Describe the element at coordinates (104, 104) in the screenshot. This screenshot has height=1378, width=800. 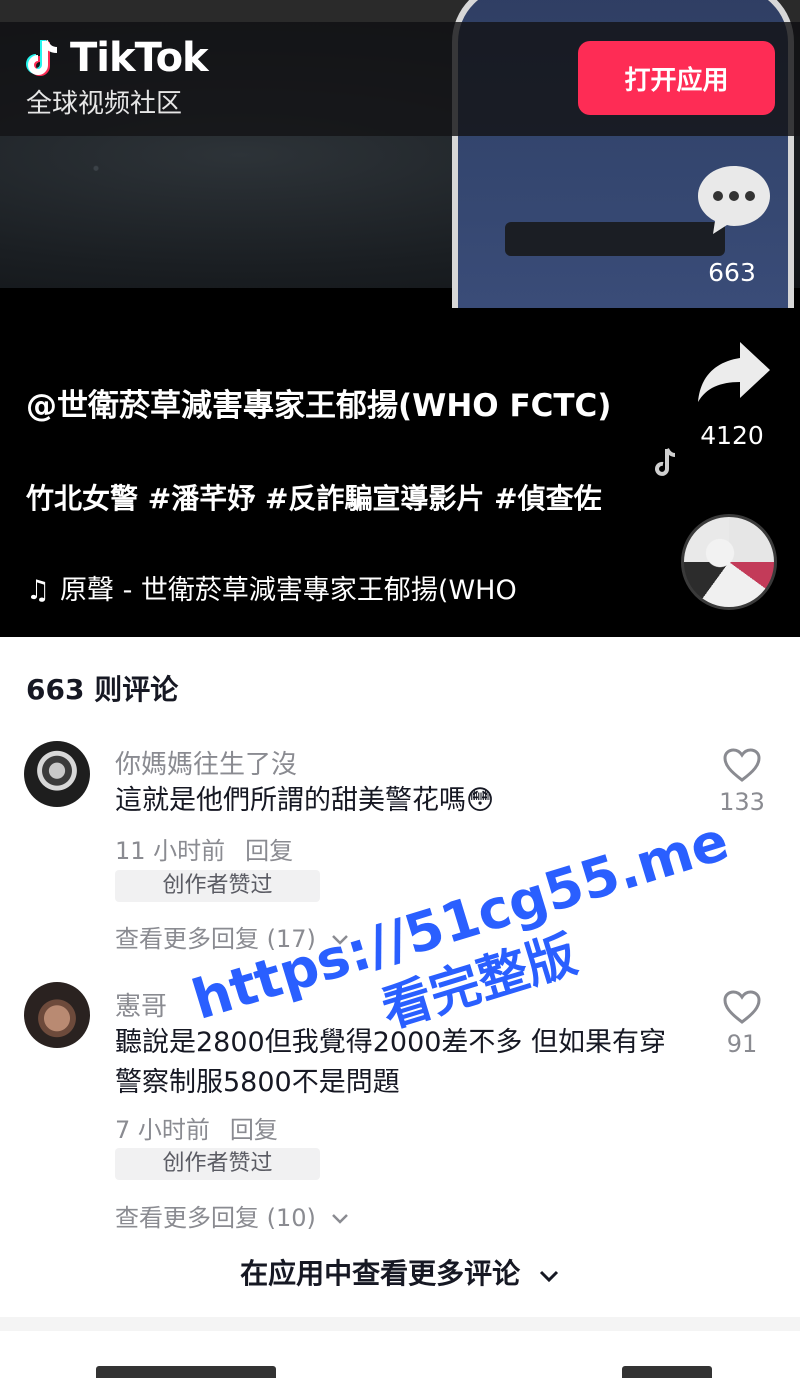
I see `logo-subtitle: 全球视频社区` at that location.